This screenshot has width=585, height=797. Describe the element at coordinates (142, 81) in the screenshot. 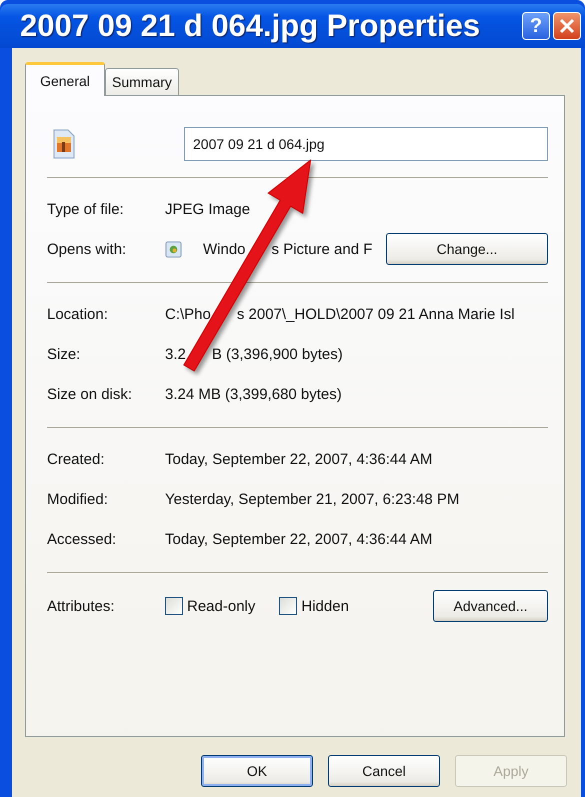

I see `tab: Summary` at that location.